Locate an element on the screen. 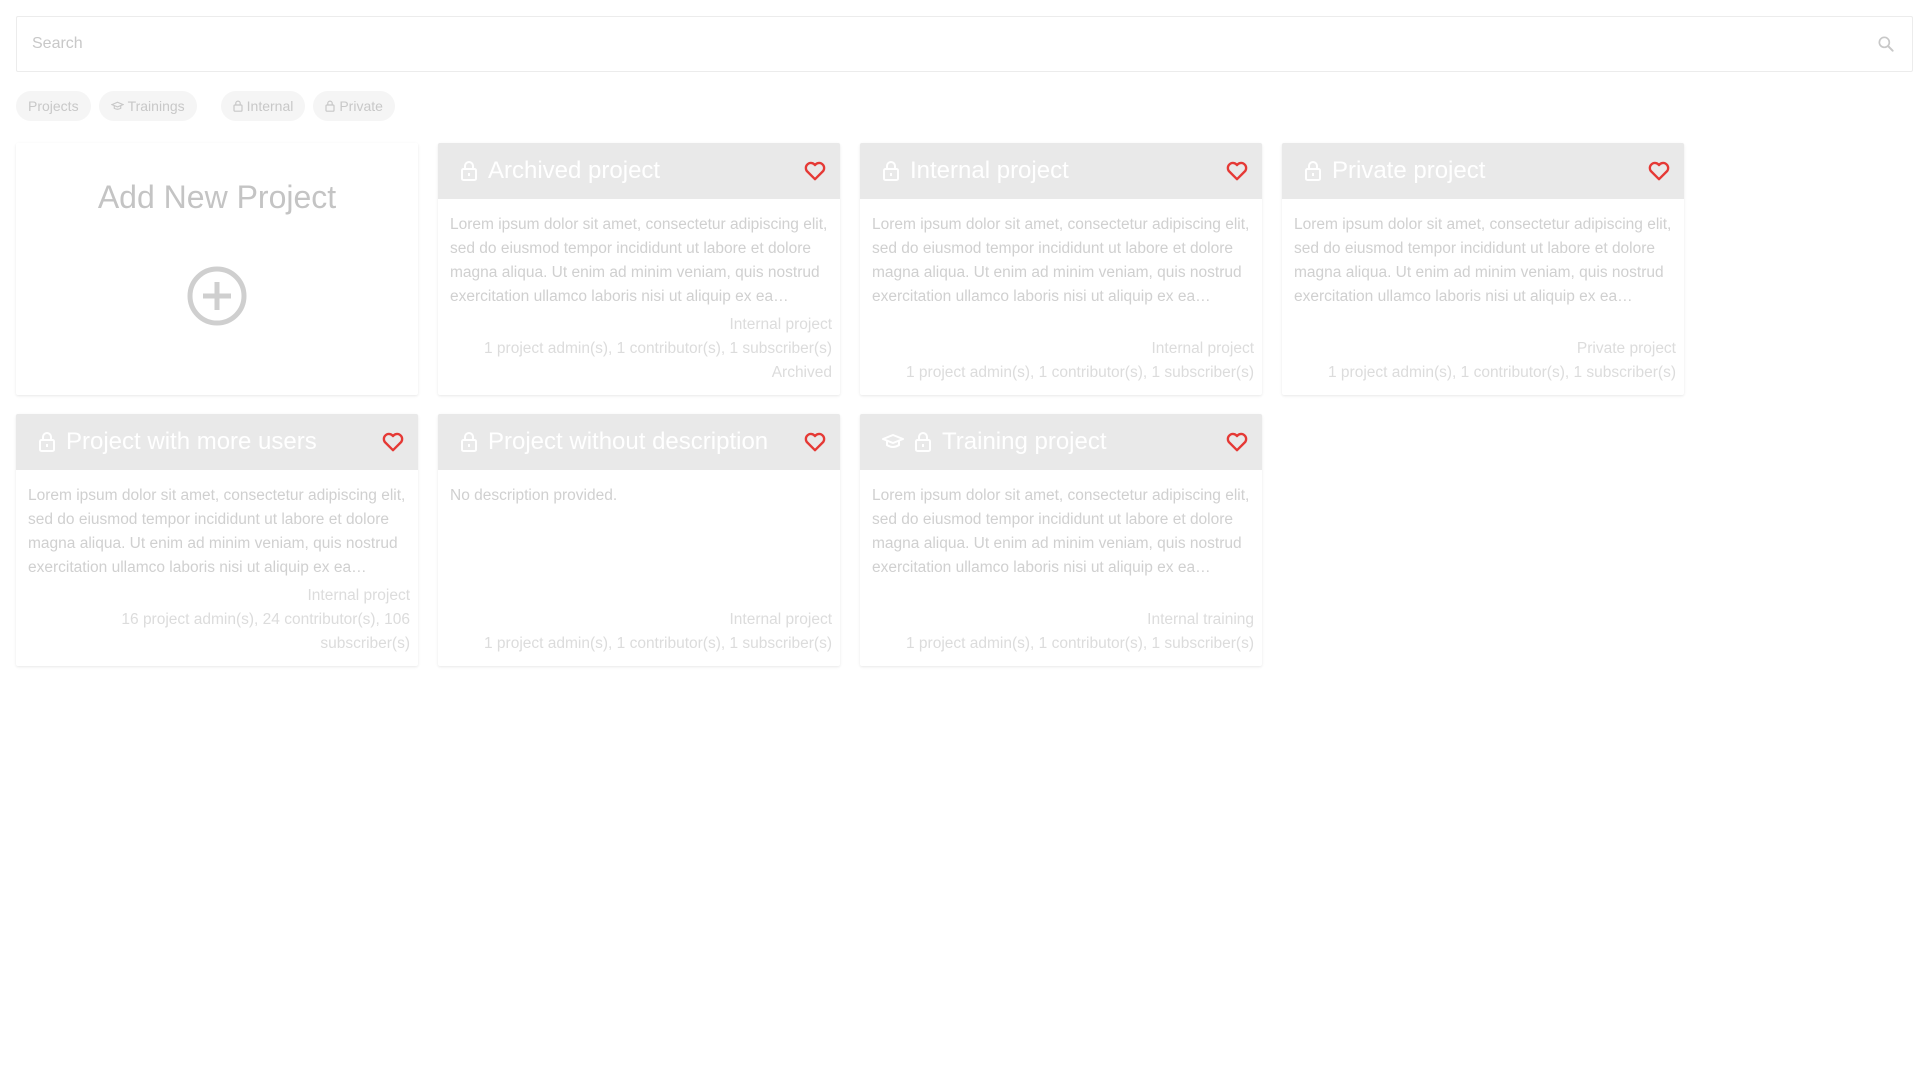  filter-chip-trainings: Trainings is located at coordinates (147, 106).